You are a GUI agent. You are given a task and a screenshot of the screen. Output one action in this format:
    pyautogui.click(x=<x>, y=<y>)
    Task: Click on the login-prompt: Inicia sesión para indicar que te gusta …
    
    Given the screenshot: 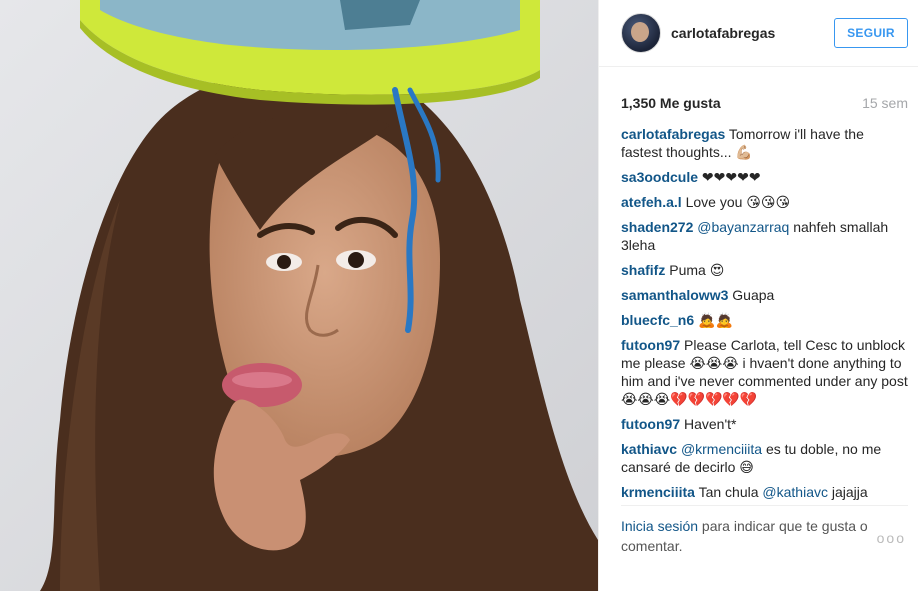 What is the action you would take?
    pyautogui.click(x=758, y=531)
    